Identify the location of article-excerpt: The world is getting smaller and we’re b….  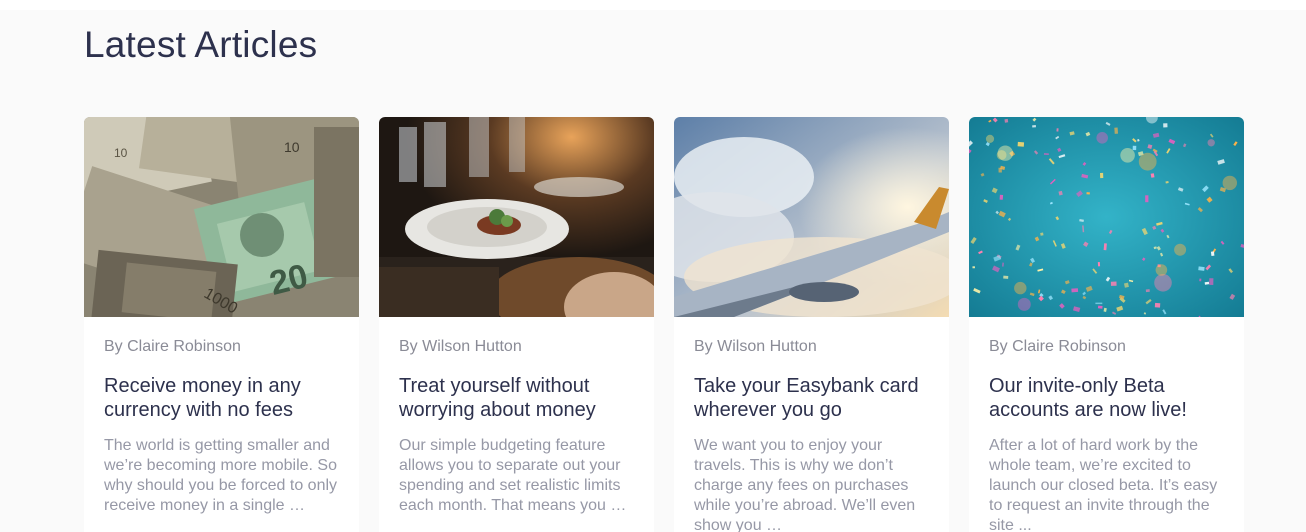
(221, 475).